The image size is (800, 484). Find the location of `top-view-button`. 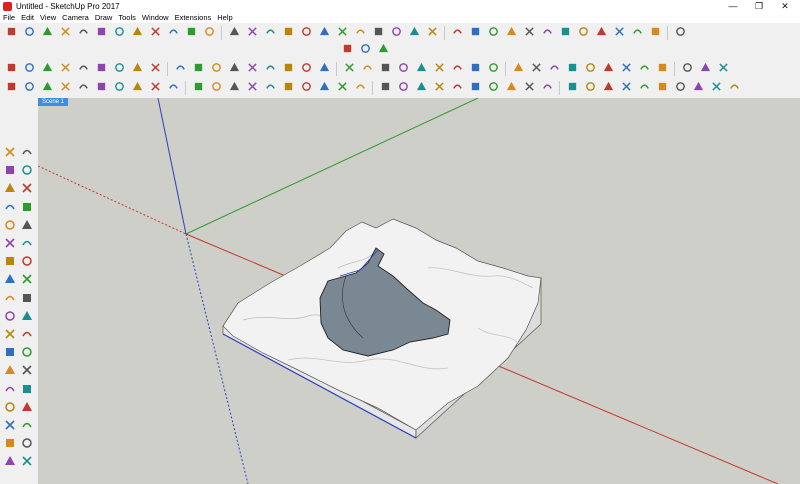

top-view-button is located at coordinates (270, 69).